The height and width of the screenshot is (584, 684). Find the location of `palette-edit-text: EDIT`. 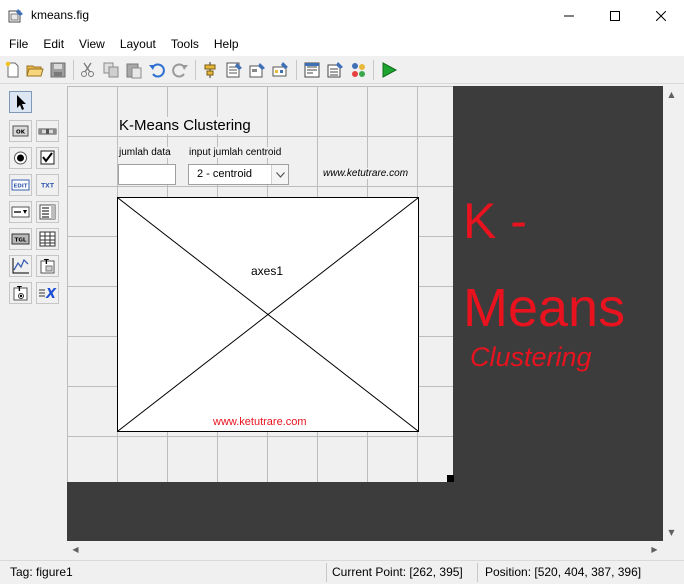

palette-edit-text: EDIT is located at coordinates (20, 185).